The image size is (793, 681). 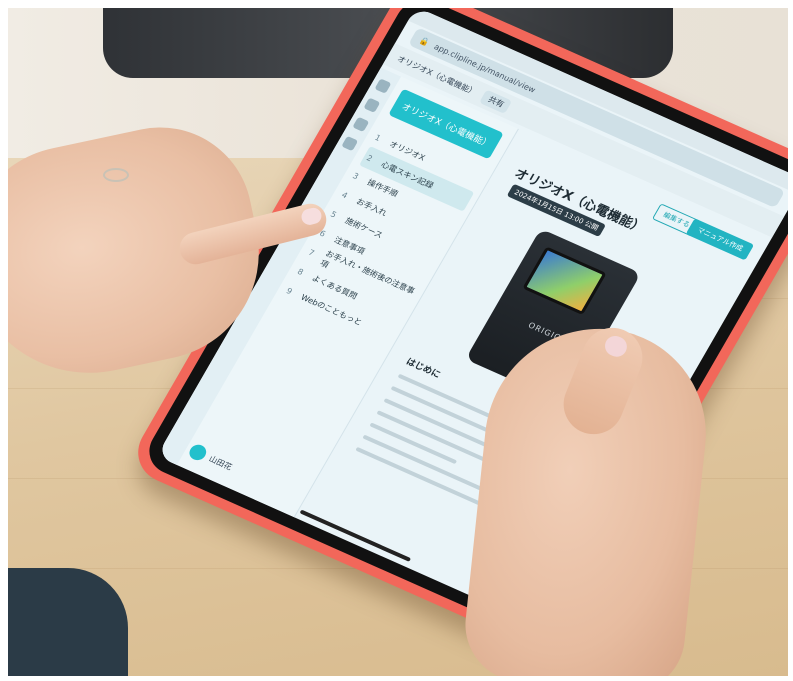 What do you see at coordinates (425, 41) in the screenshot?
I see `lock-icon: 🔒` at bounding box center [425, 41].